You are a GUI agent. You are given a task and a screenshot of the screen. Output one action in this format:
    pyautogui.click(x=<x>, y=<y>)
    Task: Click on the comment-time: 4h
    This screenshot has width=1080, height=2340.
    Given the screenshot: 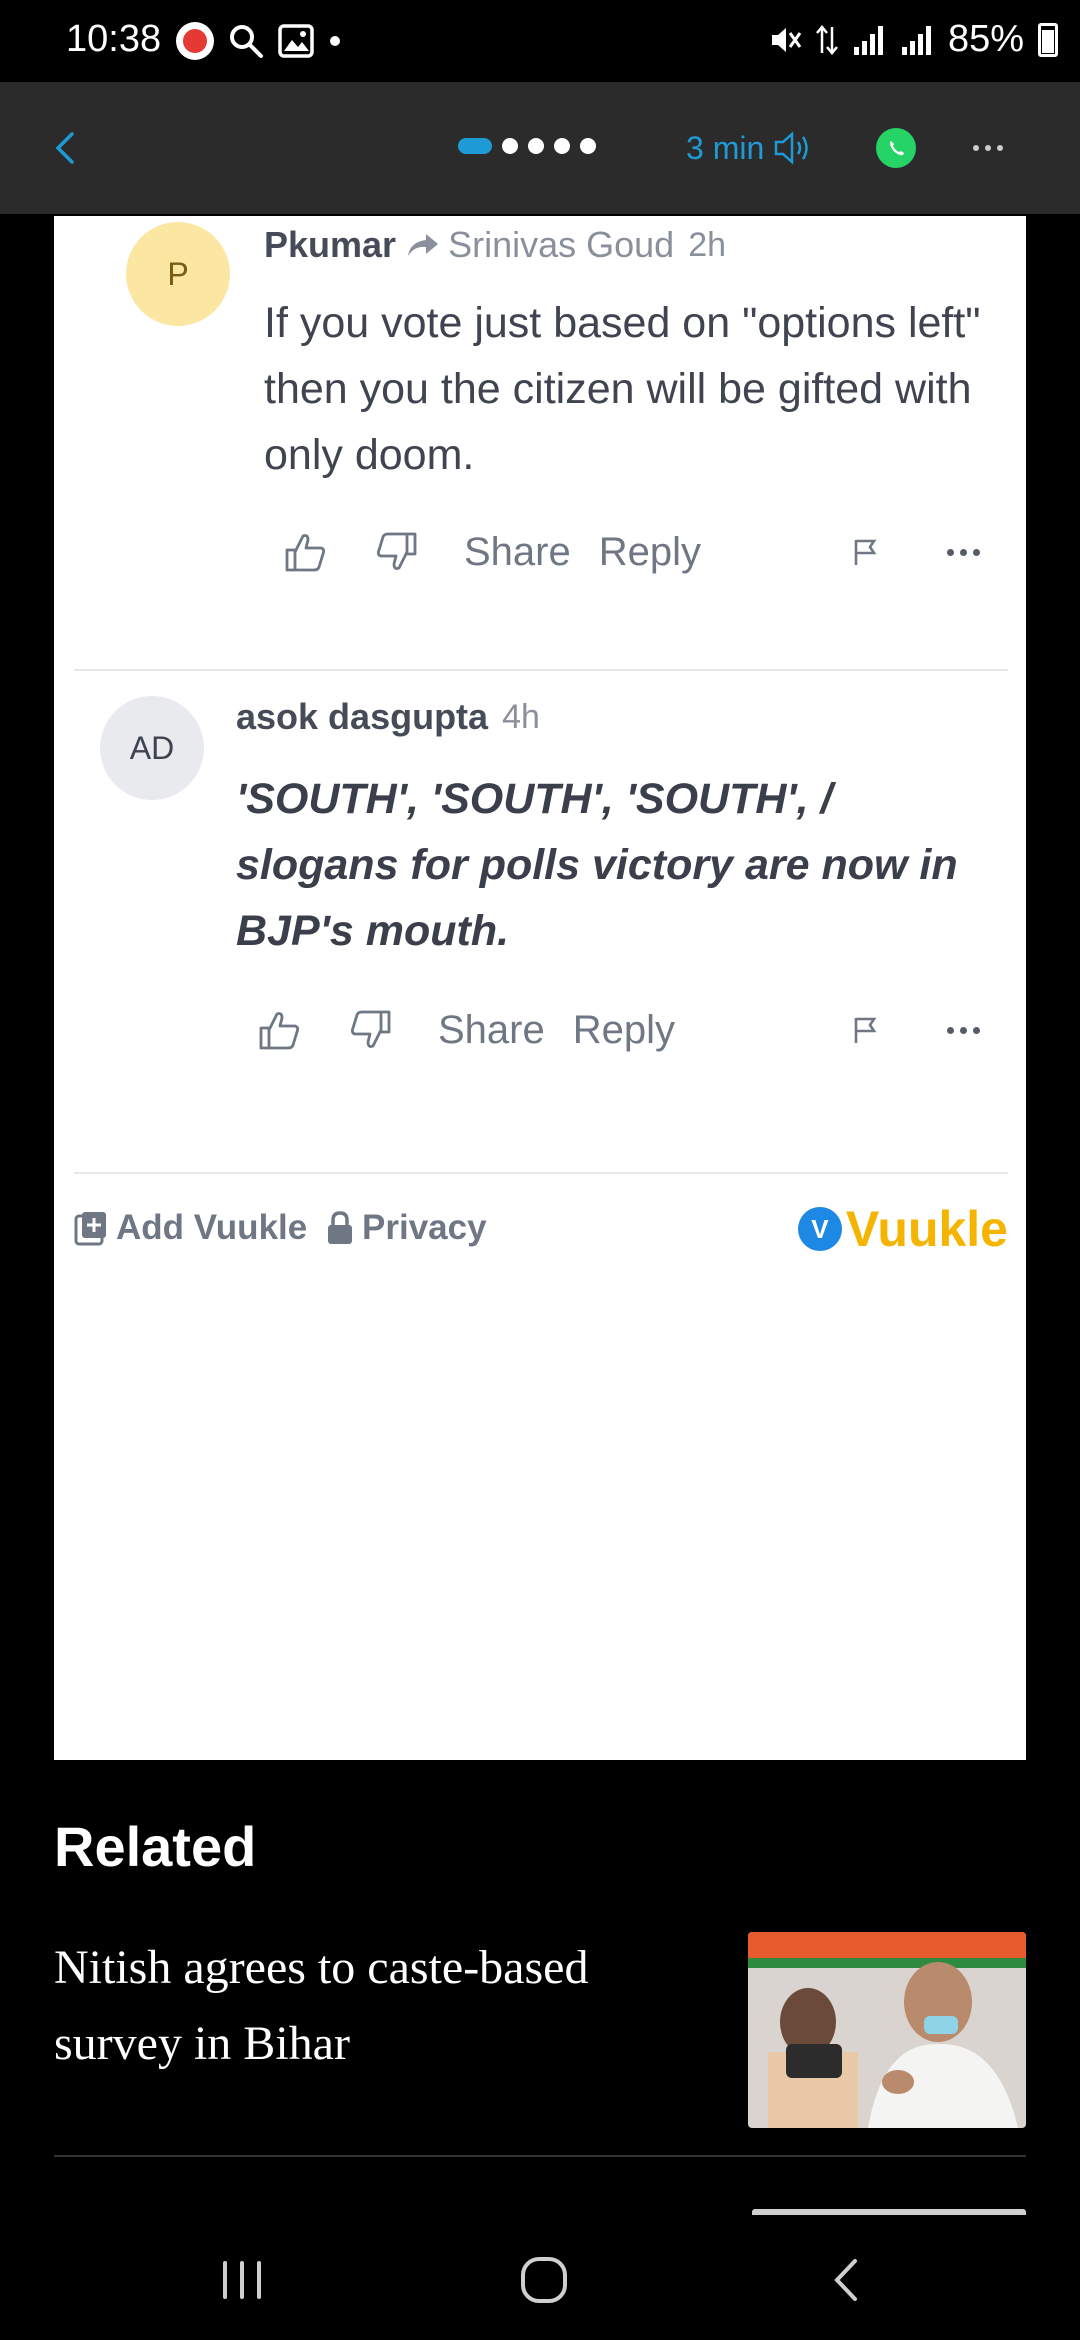 What is the action you would take?
    pyautogui.click(x=521, y=716)
    